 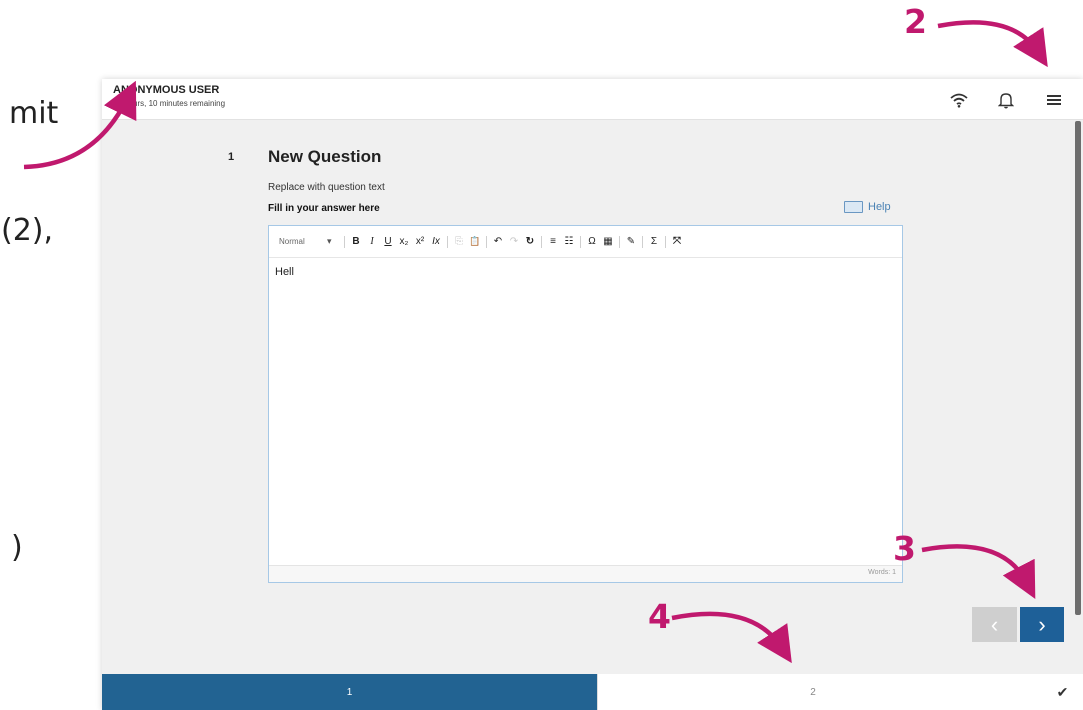 I want to click on annotation-number-4: 4, so click(x=659, y=616).